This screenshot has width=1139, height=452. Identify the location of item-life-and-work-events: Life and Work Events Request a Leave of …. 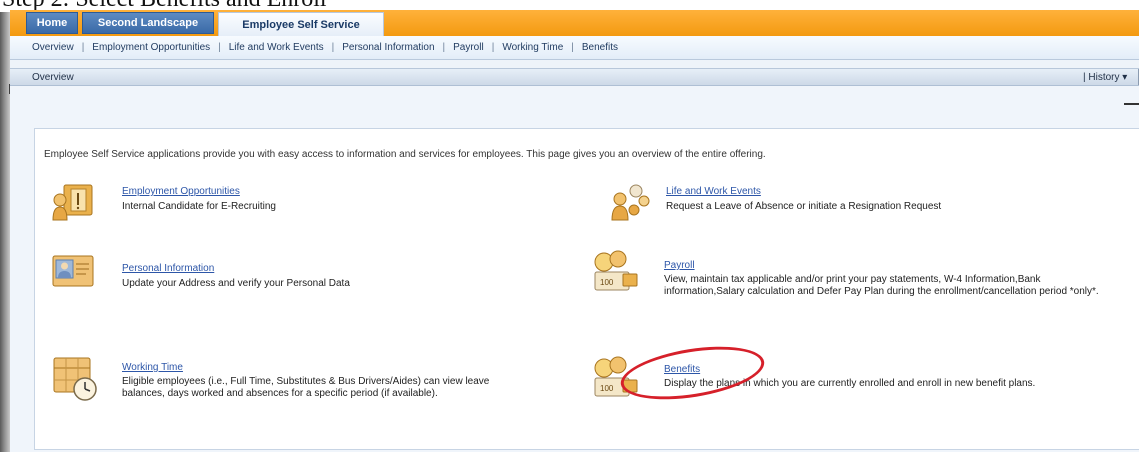
(868, 207).